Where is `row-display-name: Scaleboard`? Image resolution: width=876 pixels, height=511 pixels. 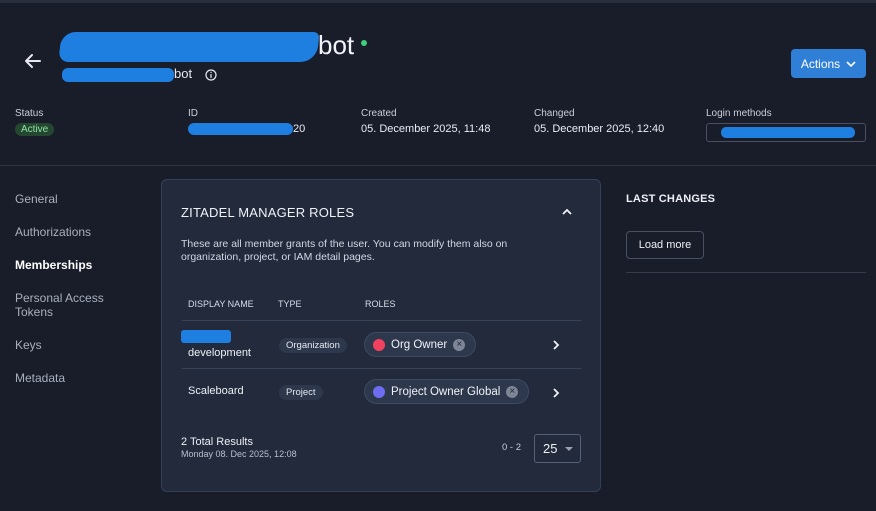 row-display-name: Scaleboard is located at coordinates (216, 391).